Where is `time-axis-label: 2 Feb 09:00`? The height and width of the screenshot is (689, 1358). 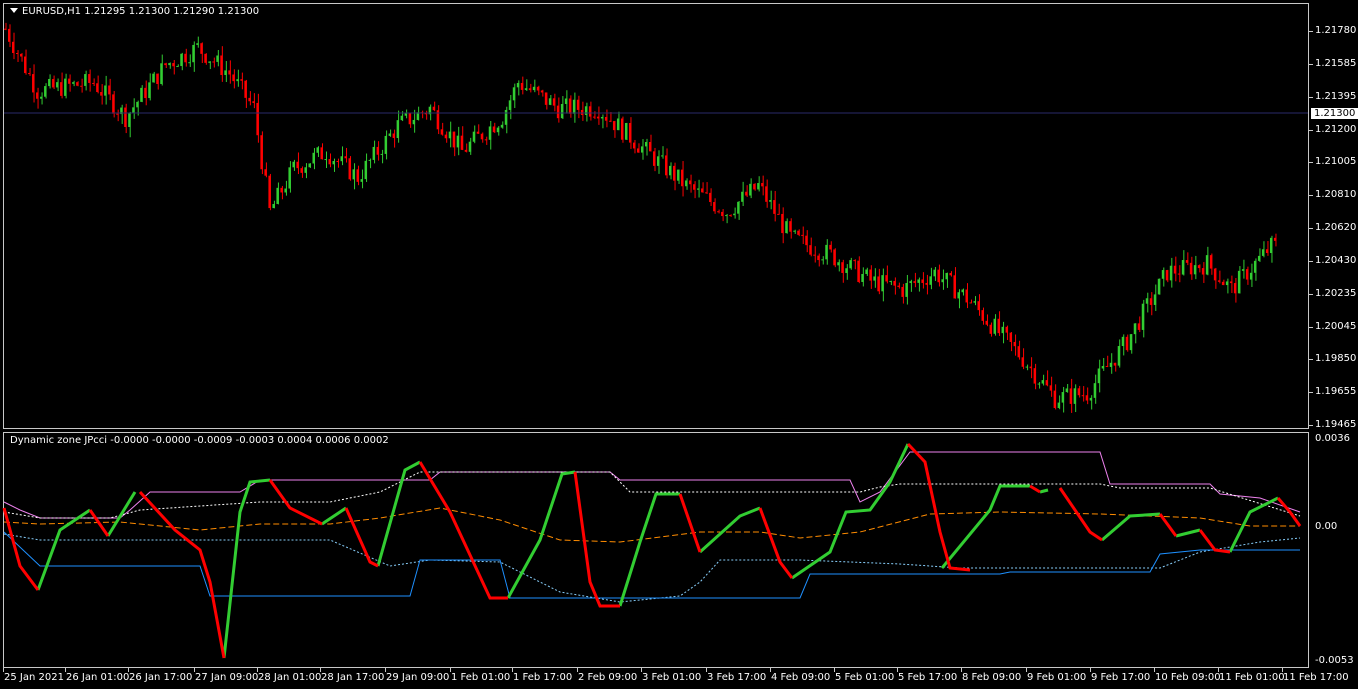
time-axis-label: 2 Feb 09:00 is located at coordinates (608, 677).